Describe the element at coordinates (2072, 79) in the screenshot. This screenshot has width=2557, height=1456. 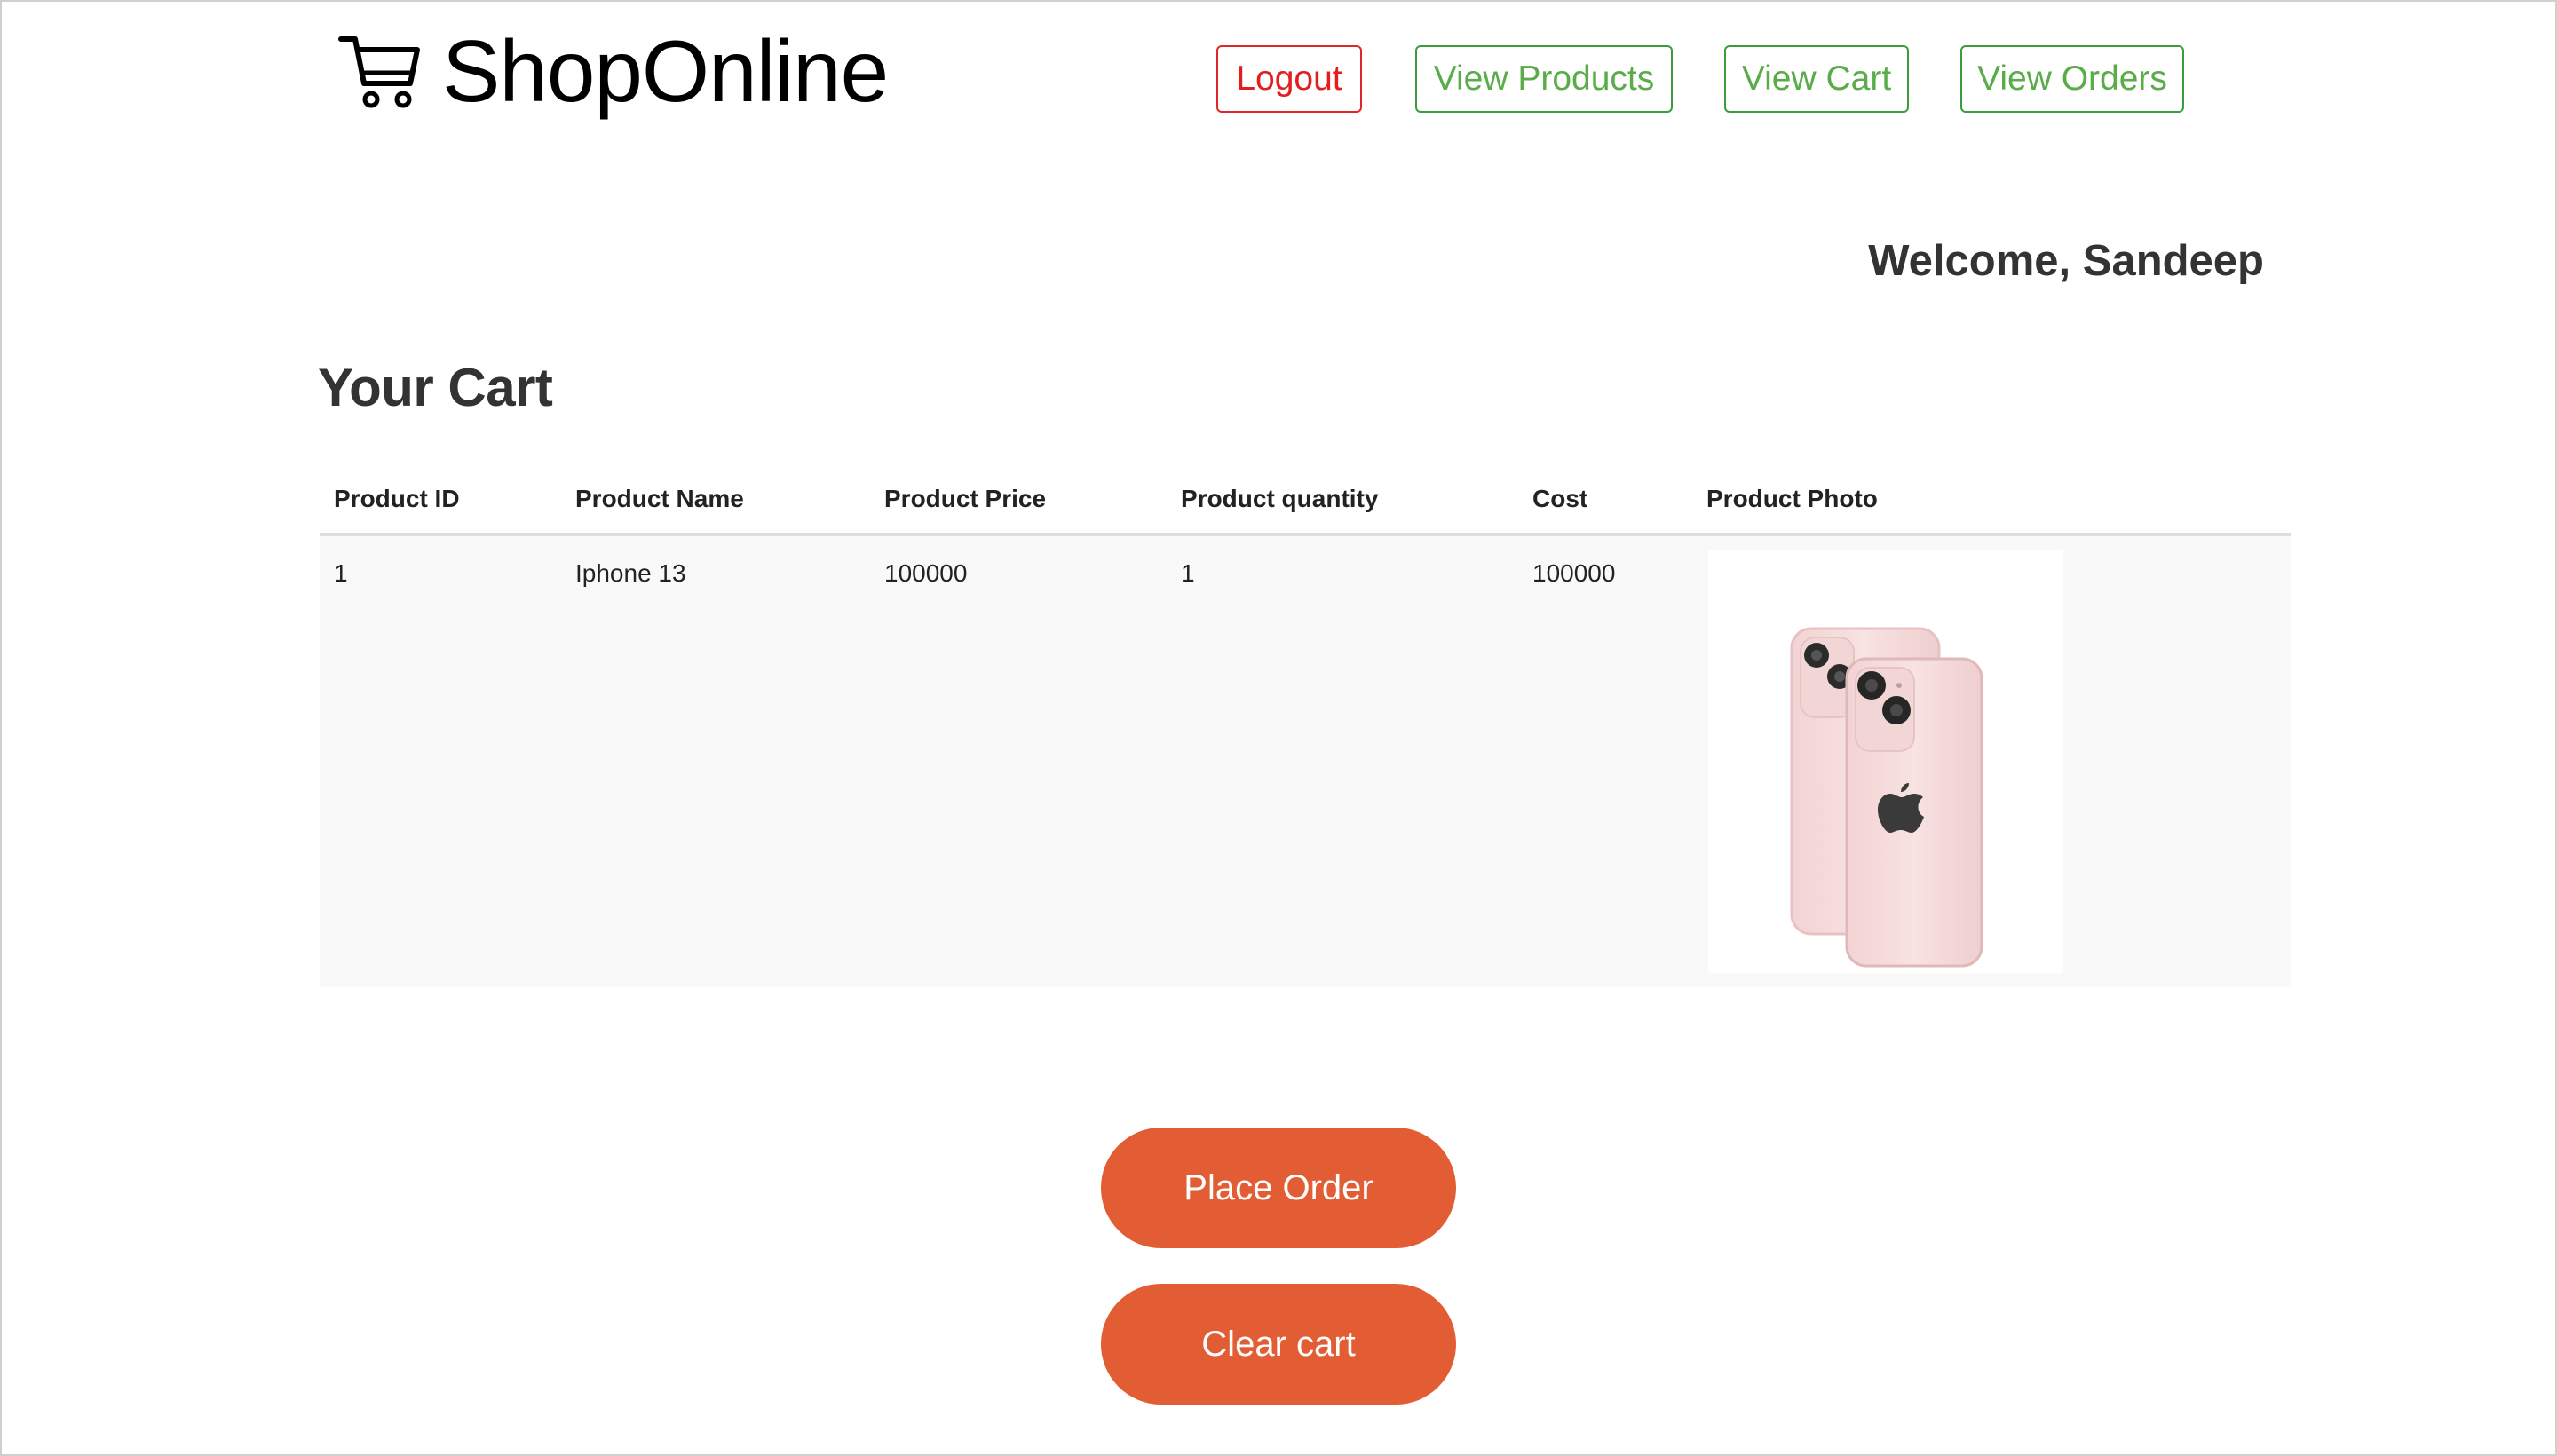
I see `view-orders-button: View Orders` at that location.